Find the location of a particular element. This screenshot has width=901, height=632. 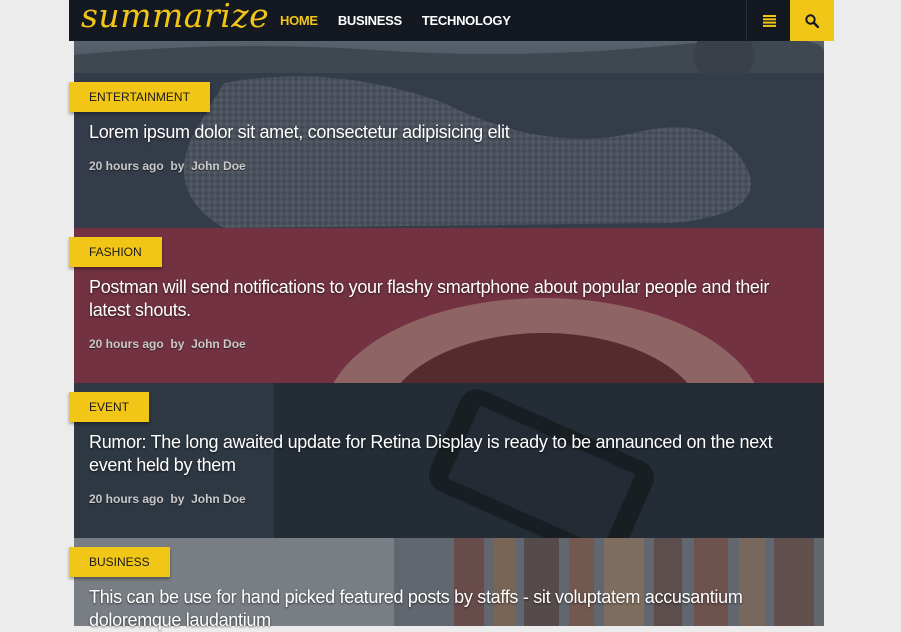

category-badge: ENTERTAINMENT is located at coordinates (139, 97).